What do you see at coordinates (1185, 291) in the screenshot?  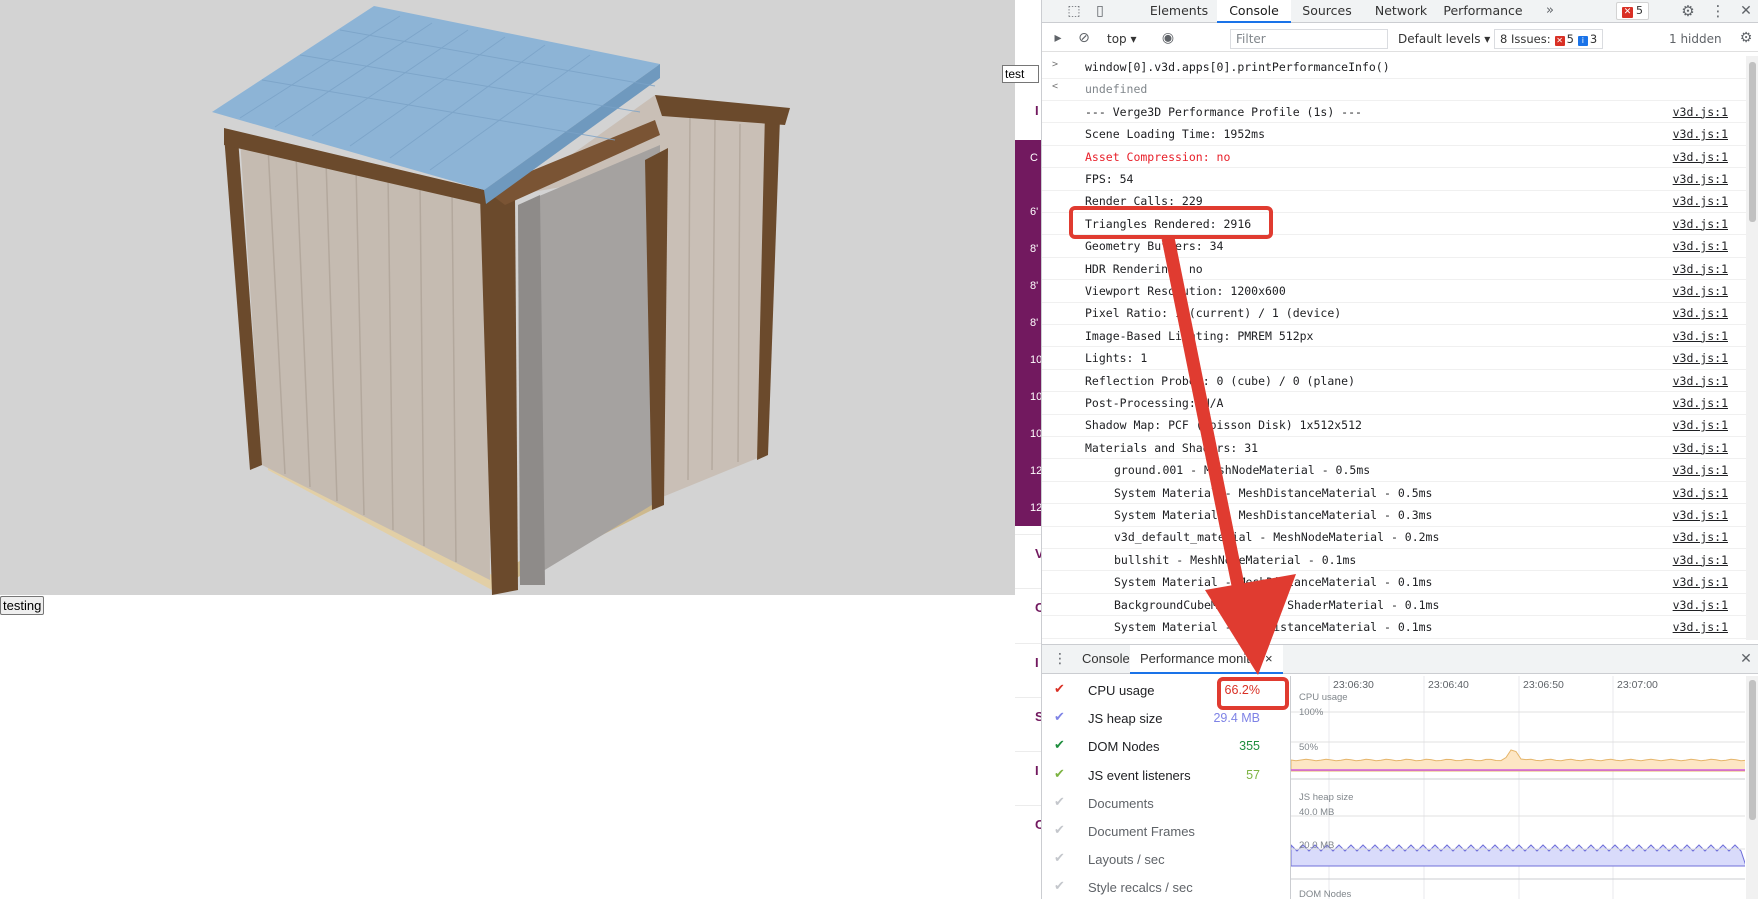 I see `console-message-text: Viewport Resolution: 1200x600` at bounding box center [1185, 291].